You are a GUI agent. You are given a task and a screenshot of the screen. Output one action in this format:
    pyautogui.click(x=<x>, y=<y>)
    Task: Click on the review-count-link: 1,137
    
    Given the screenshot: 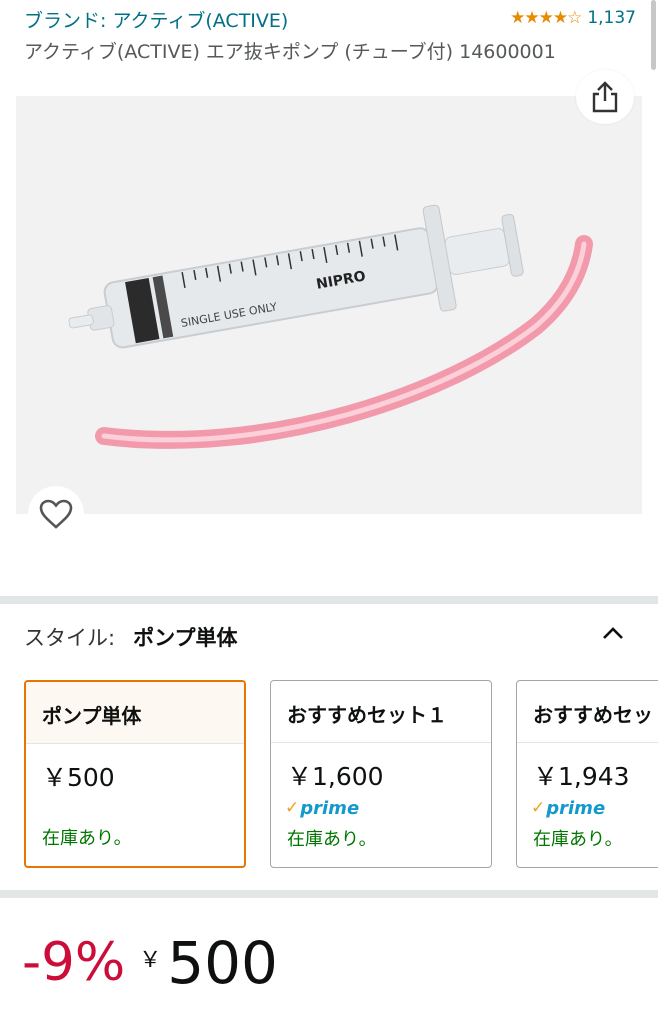 What is the action you would take?
    pyautogui.click(x=611, y=18)
    